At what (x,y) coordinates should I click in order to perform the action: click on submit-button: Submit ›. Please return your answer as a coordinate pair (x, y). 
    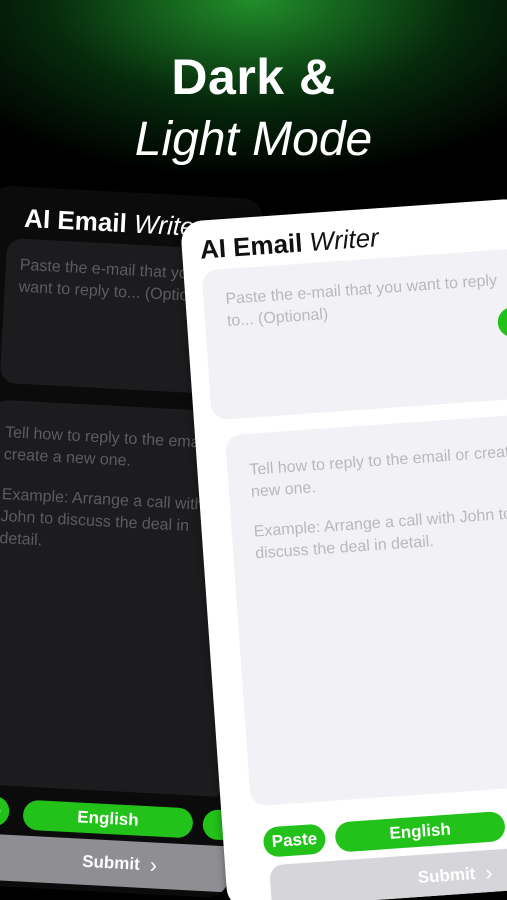
    Looking at the image, I should click on (118, 862).